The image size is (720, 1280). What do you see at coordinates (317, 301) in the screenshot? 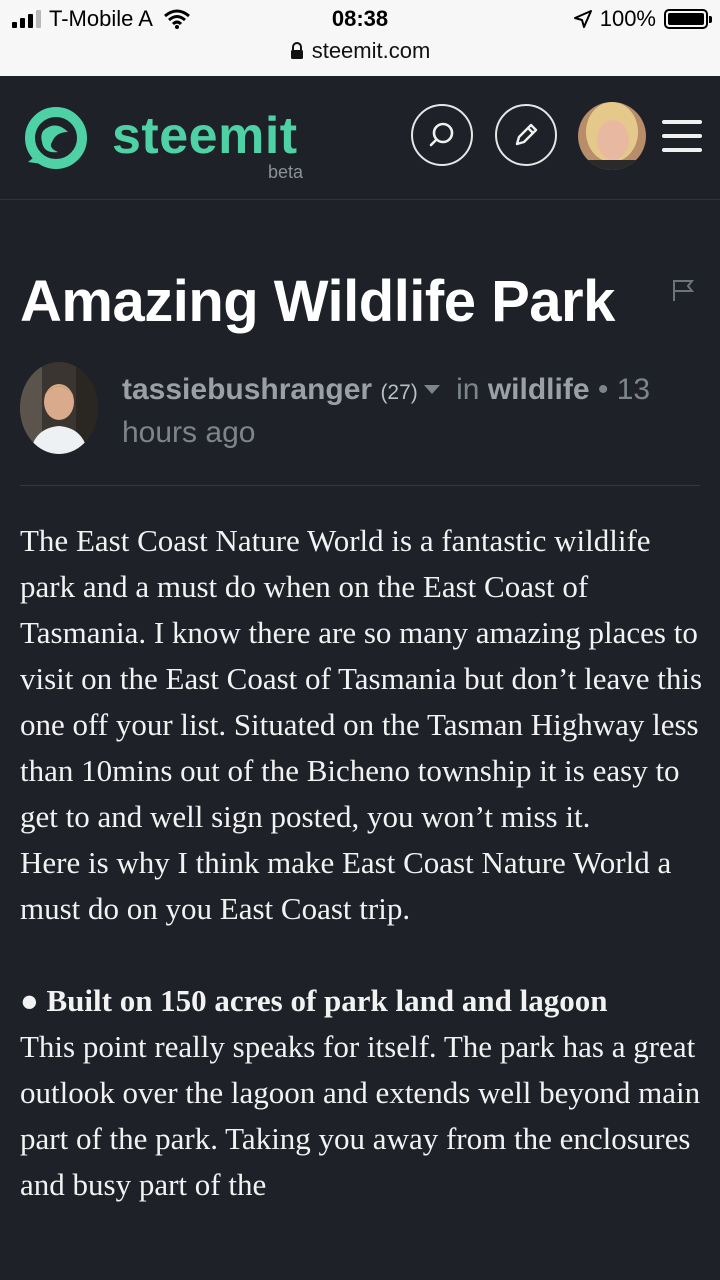
I see `post-title: Amazing Wildlife Park` at bounding box center [317, 301].